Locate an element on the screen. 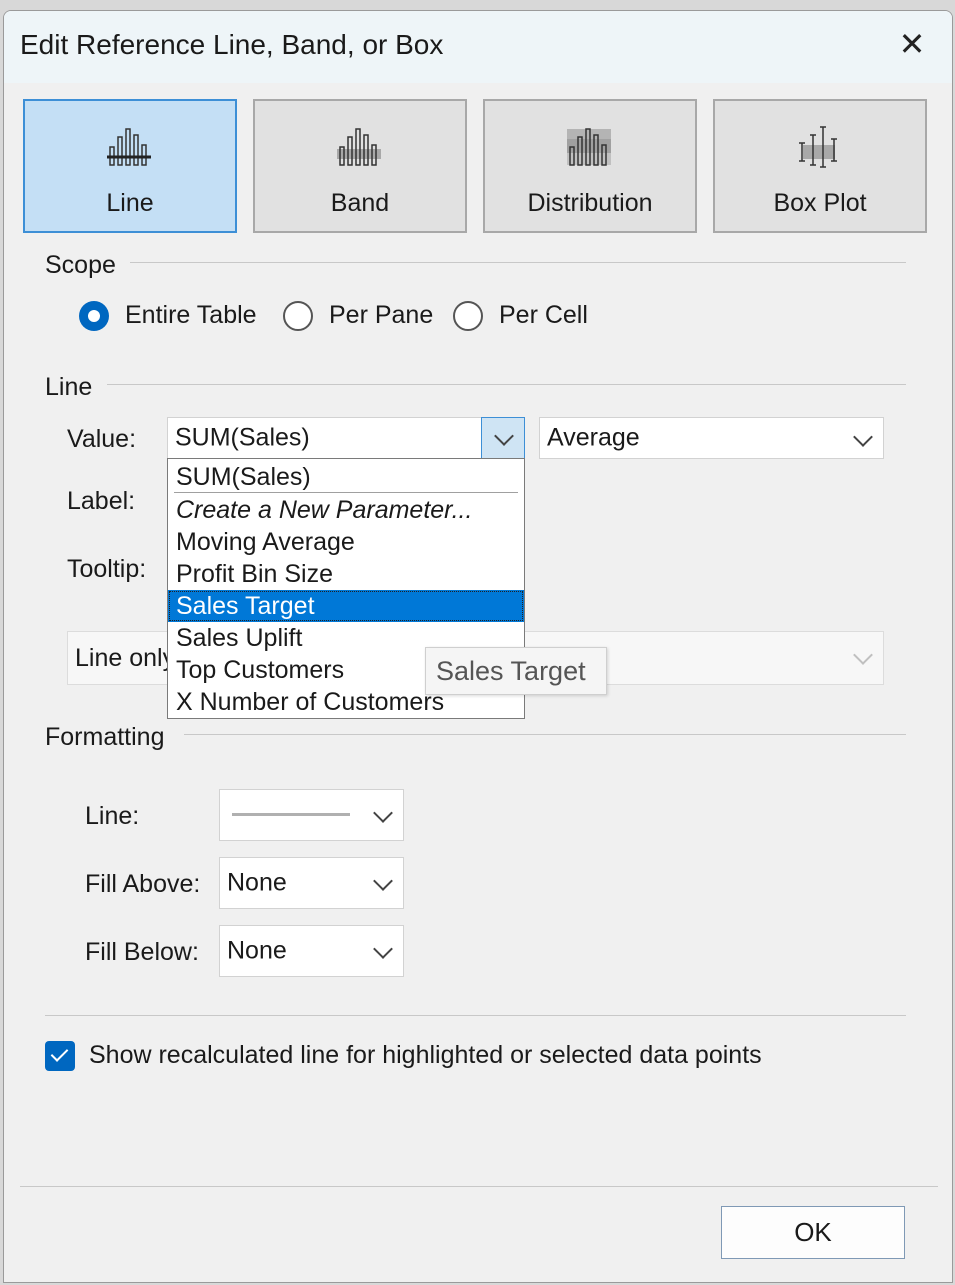 This screenshot has width=955, height=1285. reference-band-icon is located at coordinates (359, 147).